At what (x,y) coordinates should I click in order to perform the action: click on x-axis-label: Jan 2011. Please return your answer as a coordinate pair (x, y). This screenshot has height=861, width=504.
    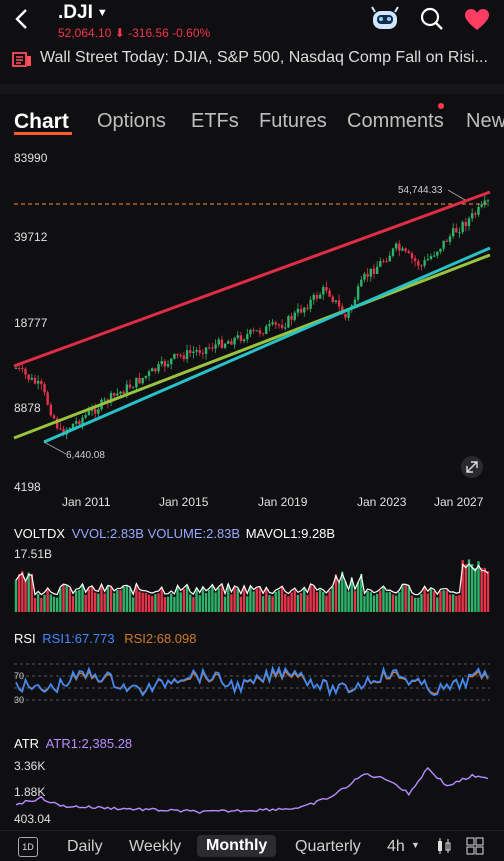
    Looking at the image, I should click on (86, 502).